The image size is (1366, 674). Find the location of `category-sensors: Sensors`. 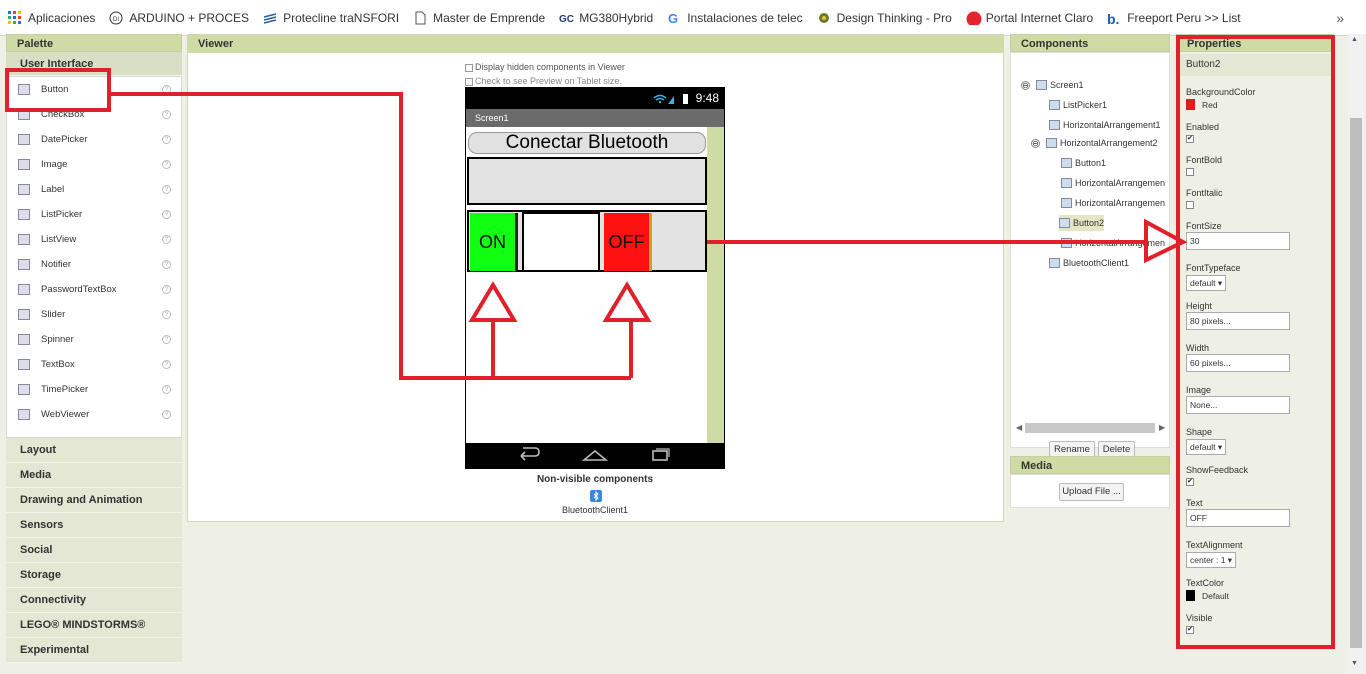

category-sensors: Sensors is located at coordinates (94, 525).